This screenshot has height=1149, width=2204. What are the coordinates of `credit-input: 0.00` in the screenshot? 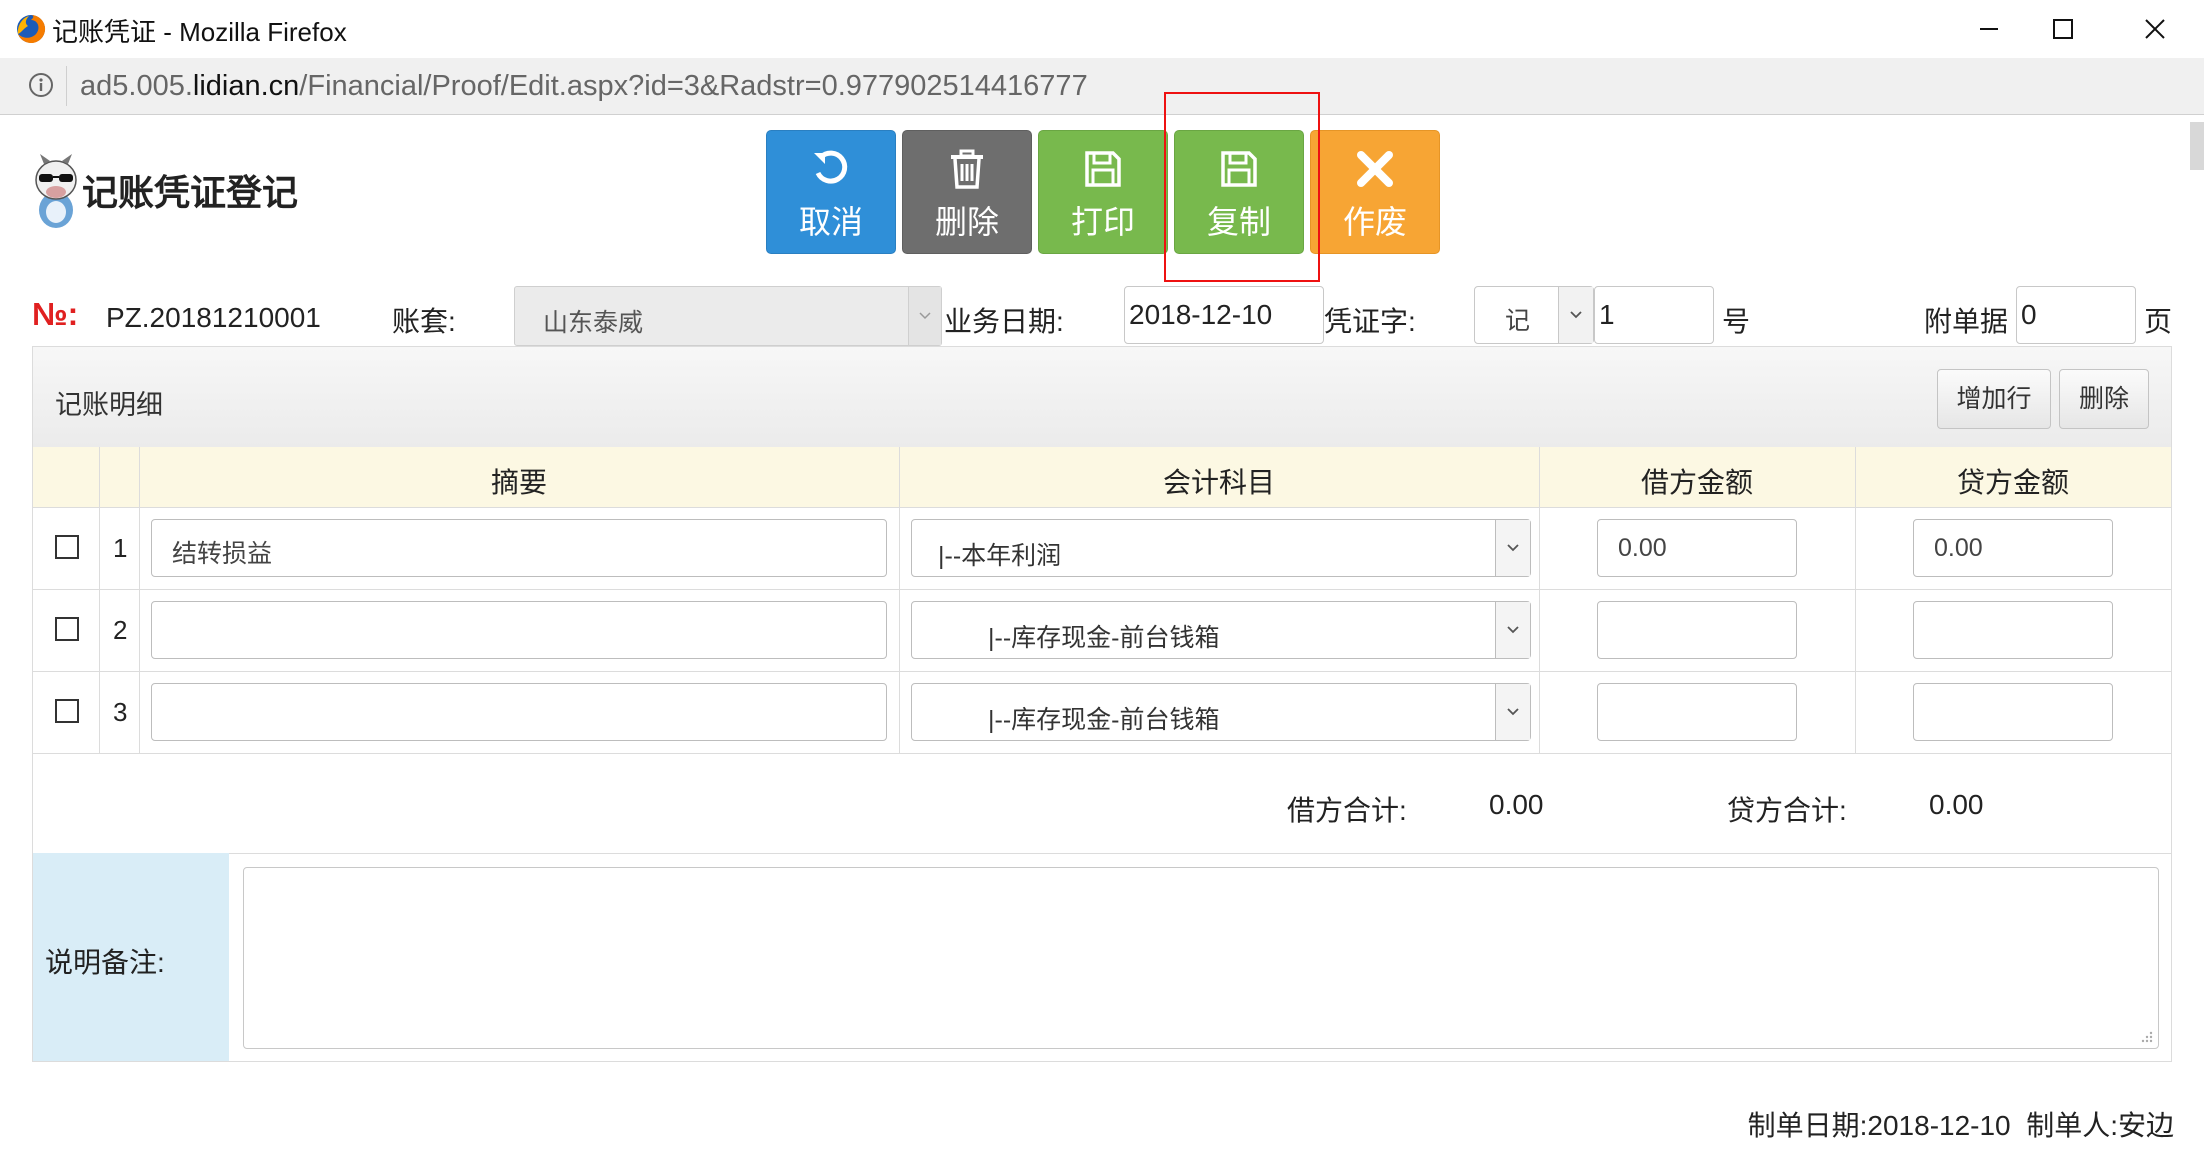 It's located at (2013, 548).